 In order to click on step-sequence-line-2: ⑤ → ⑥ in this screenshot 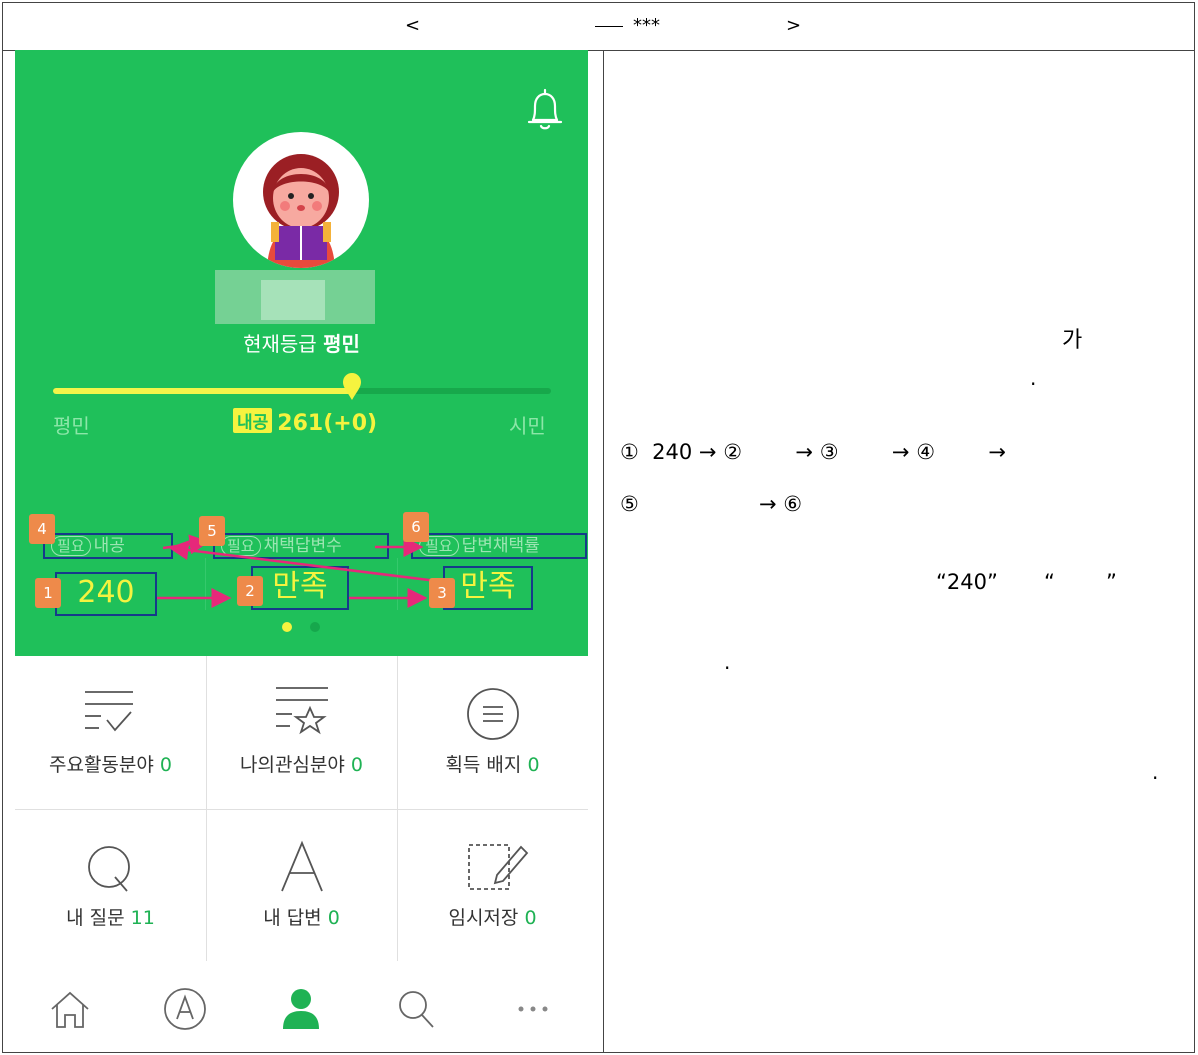, I will do `click(711, 504)`.